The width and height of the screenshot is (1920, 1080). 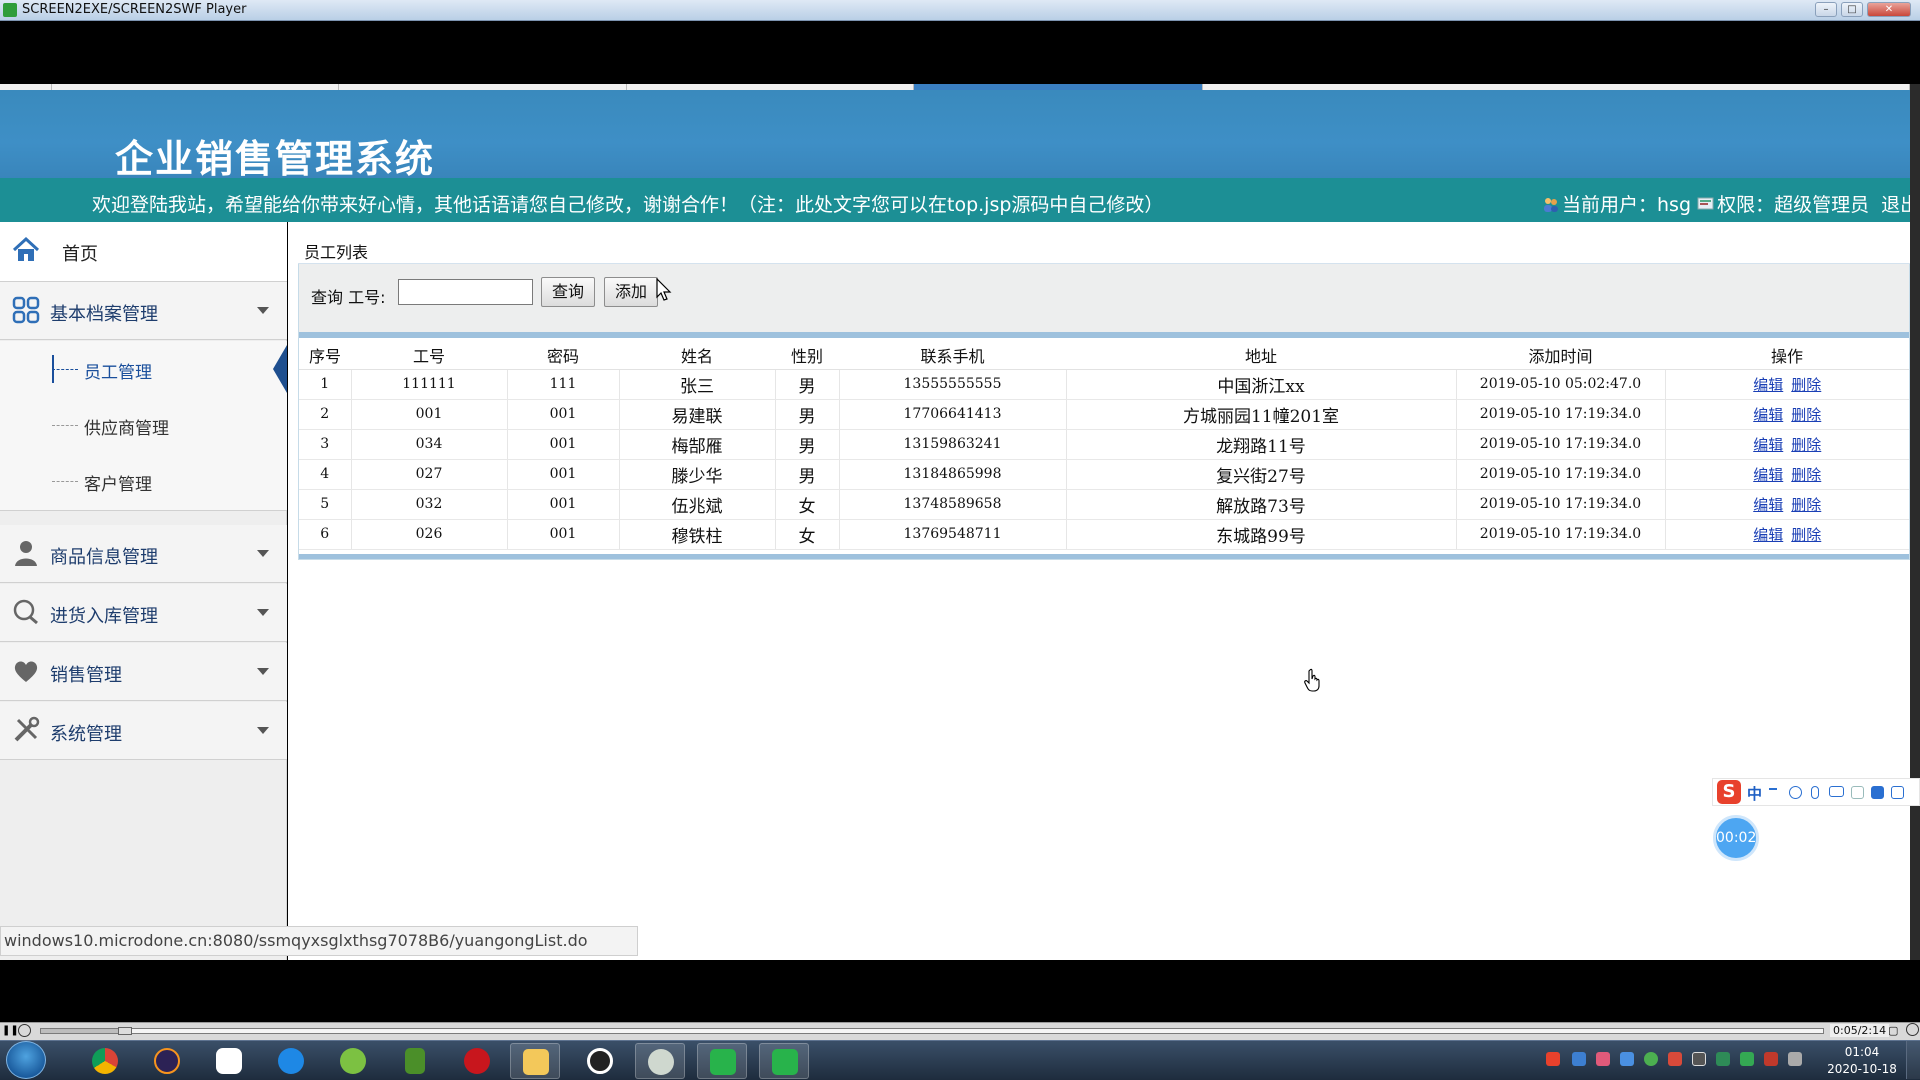 What do you see at coordinates (631, 292) in the screenshot?
I see `add-button: 添加` at bounding box center [631, 292].